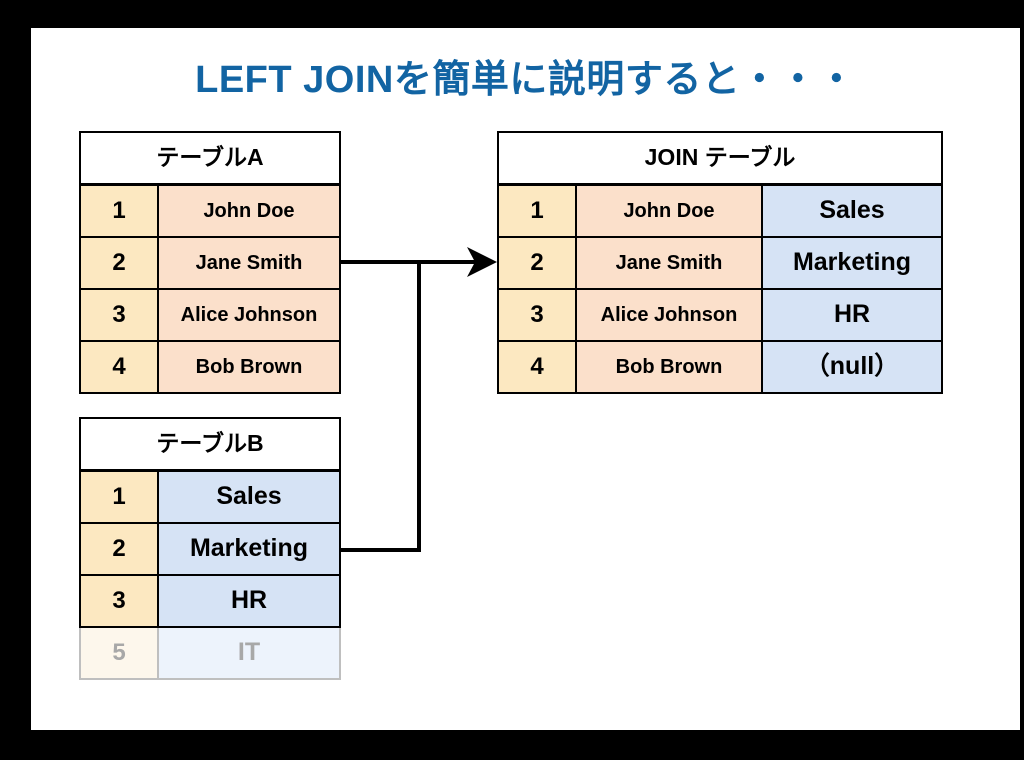  I want to click on table-join-cell-id: 4, so click(537, 367).